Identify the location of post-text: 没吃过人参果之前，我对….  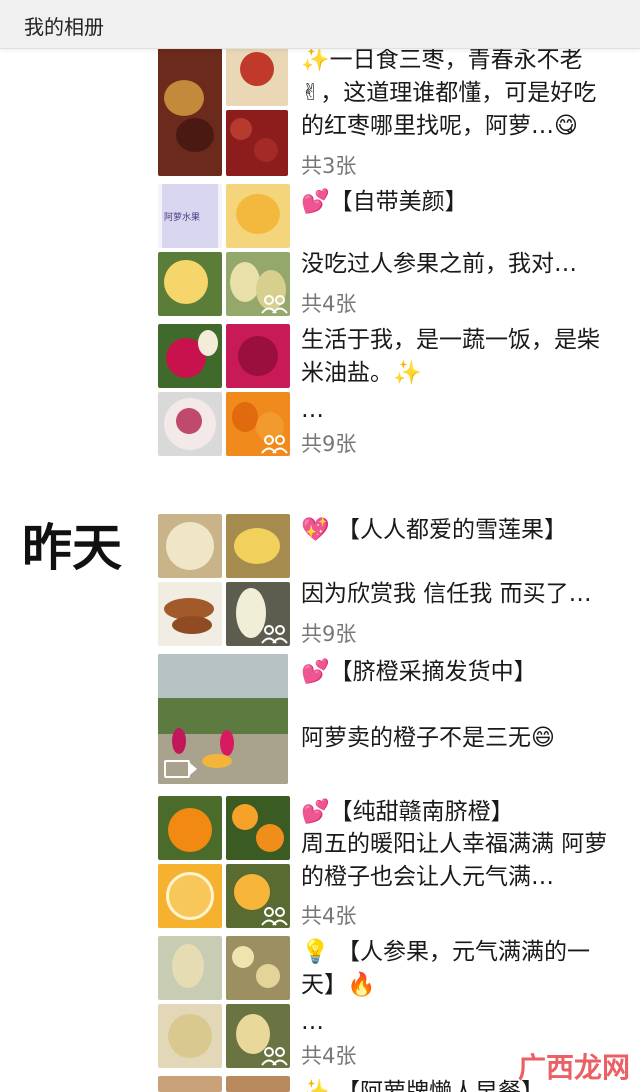
(439, 264).